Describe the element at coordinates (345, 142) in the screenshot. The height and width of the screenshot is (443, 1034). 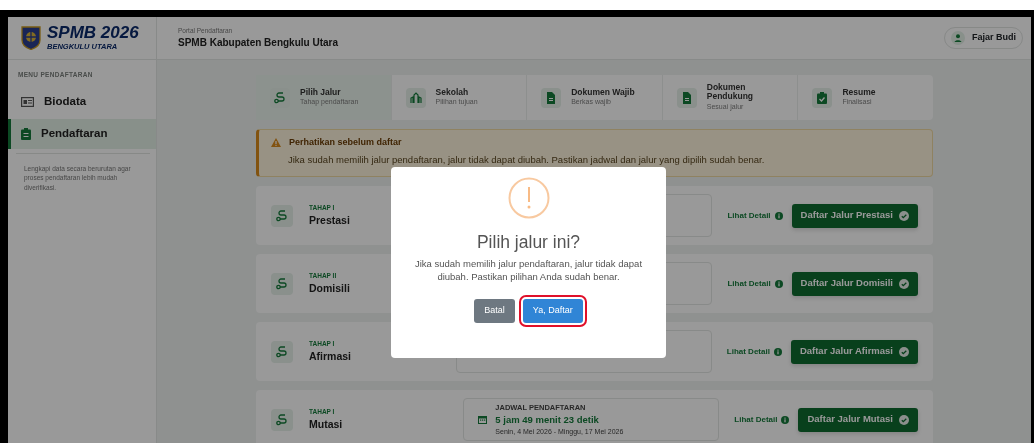
I see `alert-title: Perhatikan sebelum daftar` at that location.